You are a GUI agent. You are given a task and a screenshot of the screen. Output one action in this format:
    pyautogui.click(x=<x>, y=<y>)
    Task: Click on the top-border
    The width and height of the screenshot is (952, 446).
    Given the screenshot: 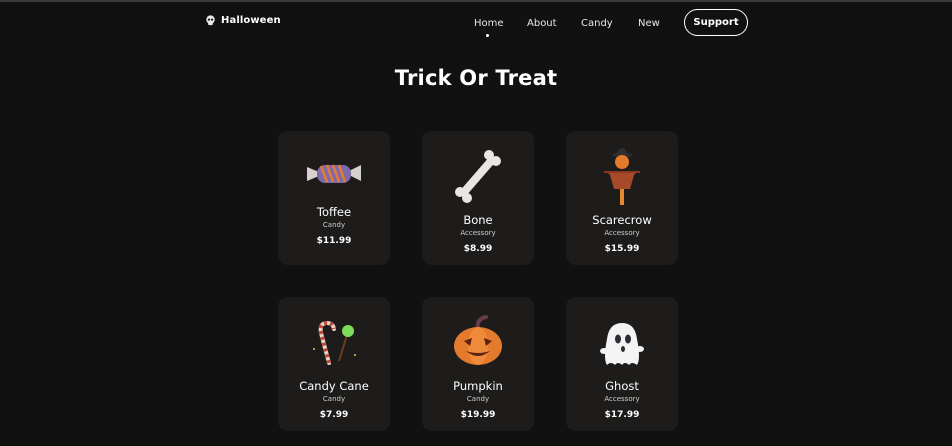 What is the action you would take?
    pyautogui.click(x=476, y=1)
    